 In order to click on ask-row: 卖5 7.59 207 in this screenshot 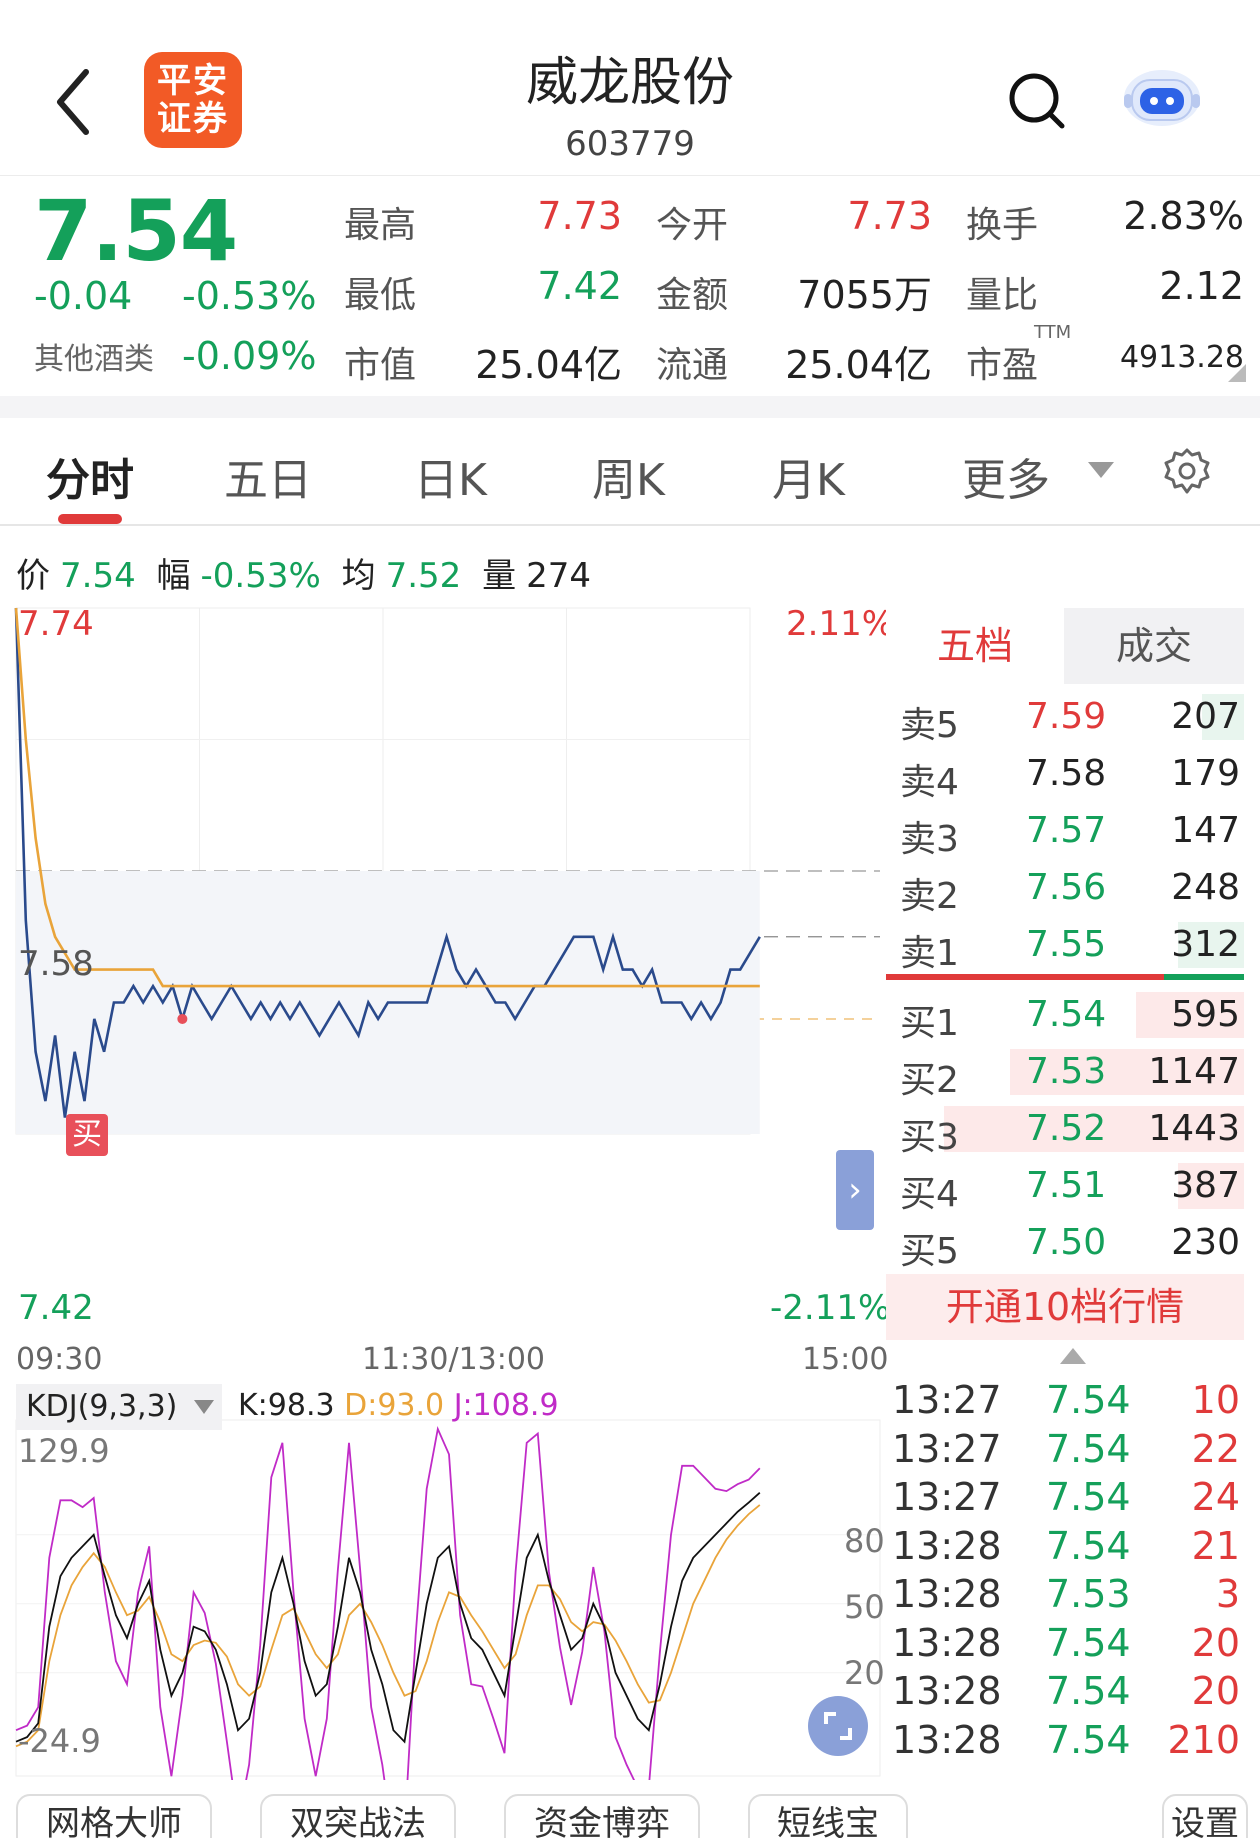, I will do `click(1065, 718)`.